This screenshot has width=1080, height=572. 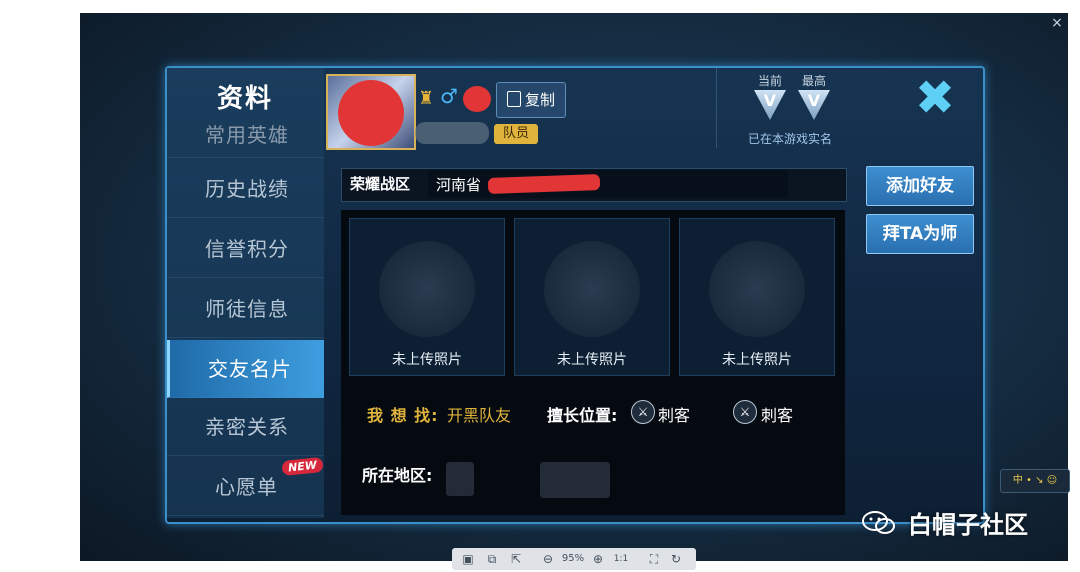 What do you see at coordinates (608, 184) in the screenshot?
I see `region-field` at bounding box center [608, 184].